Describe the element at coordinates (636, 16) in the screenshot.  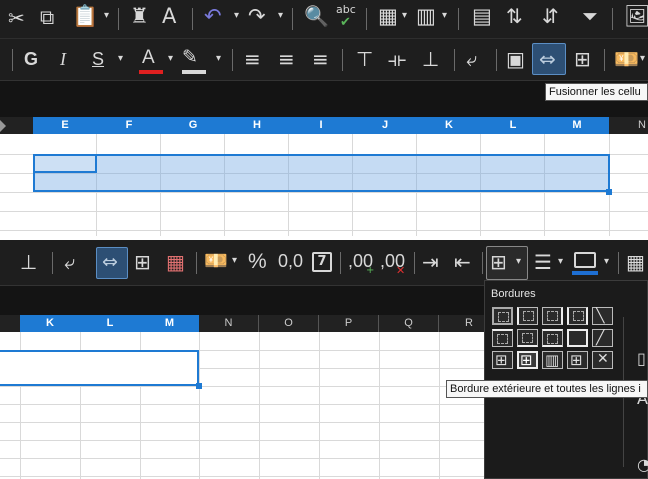
I see `image-icon: 🖼` at that location.